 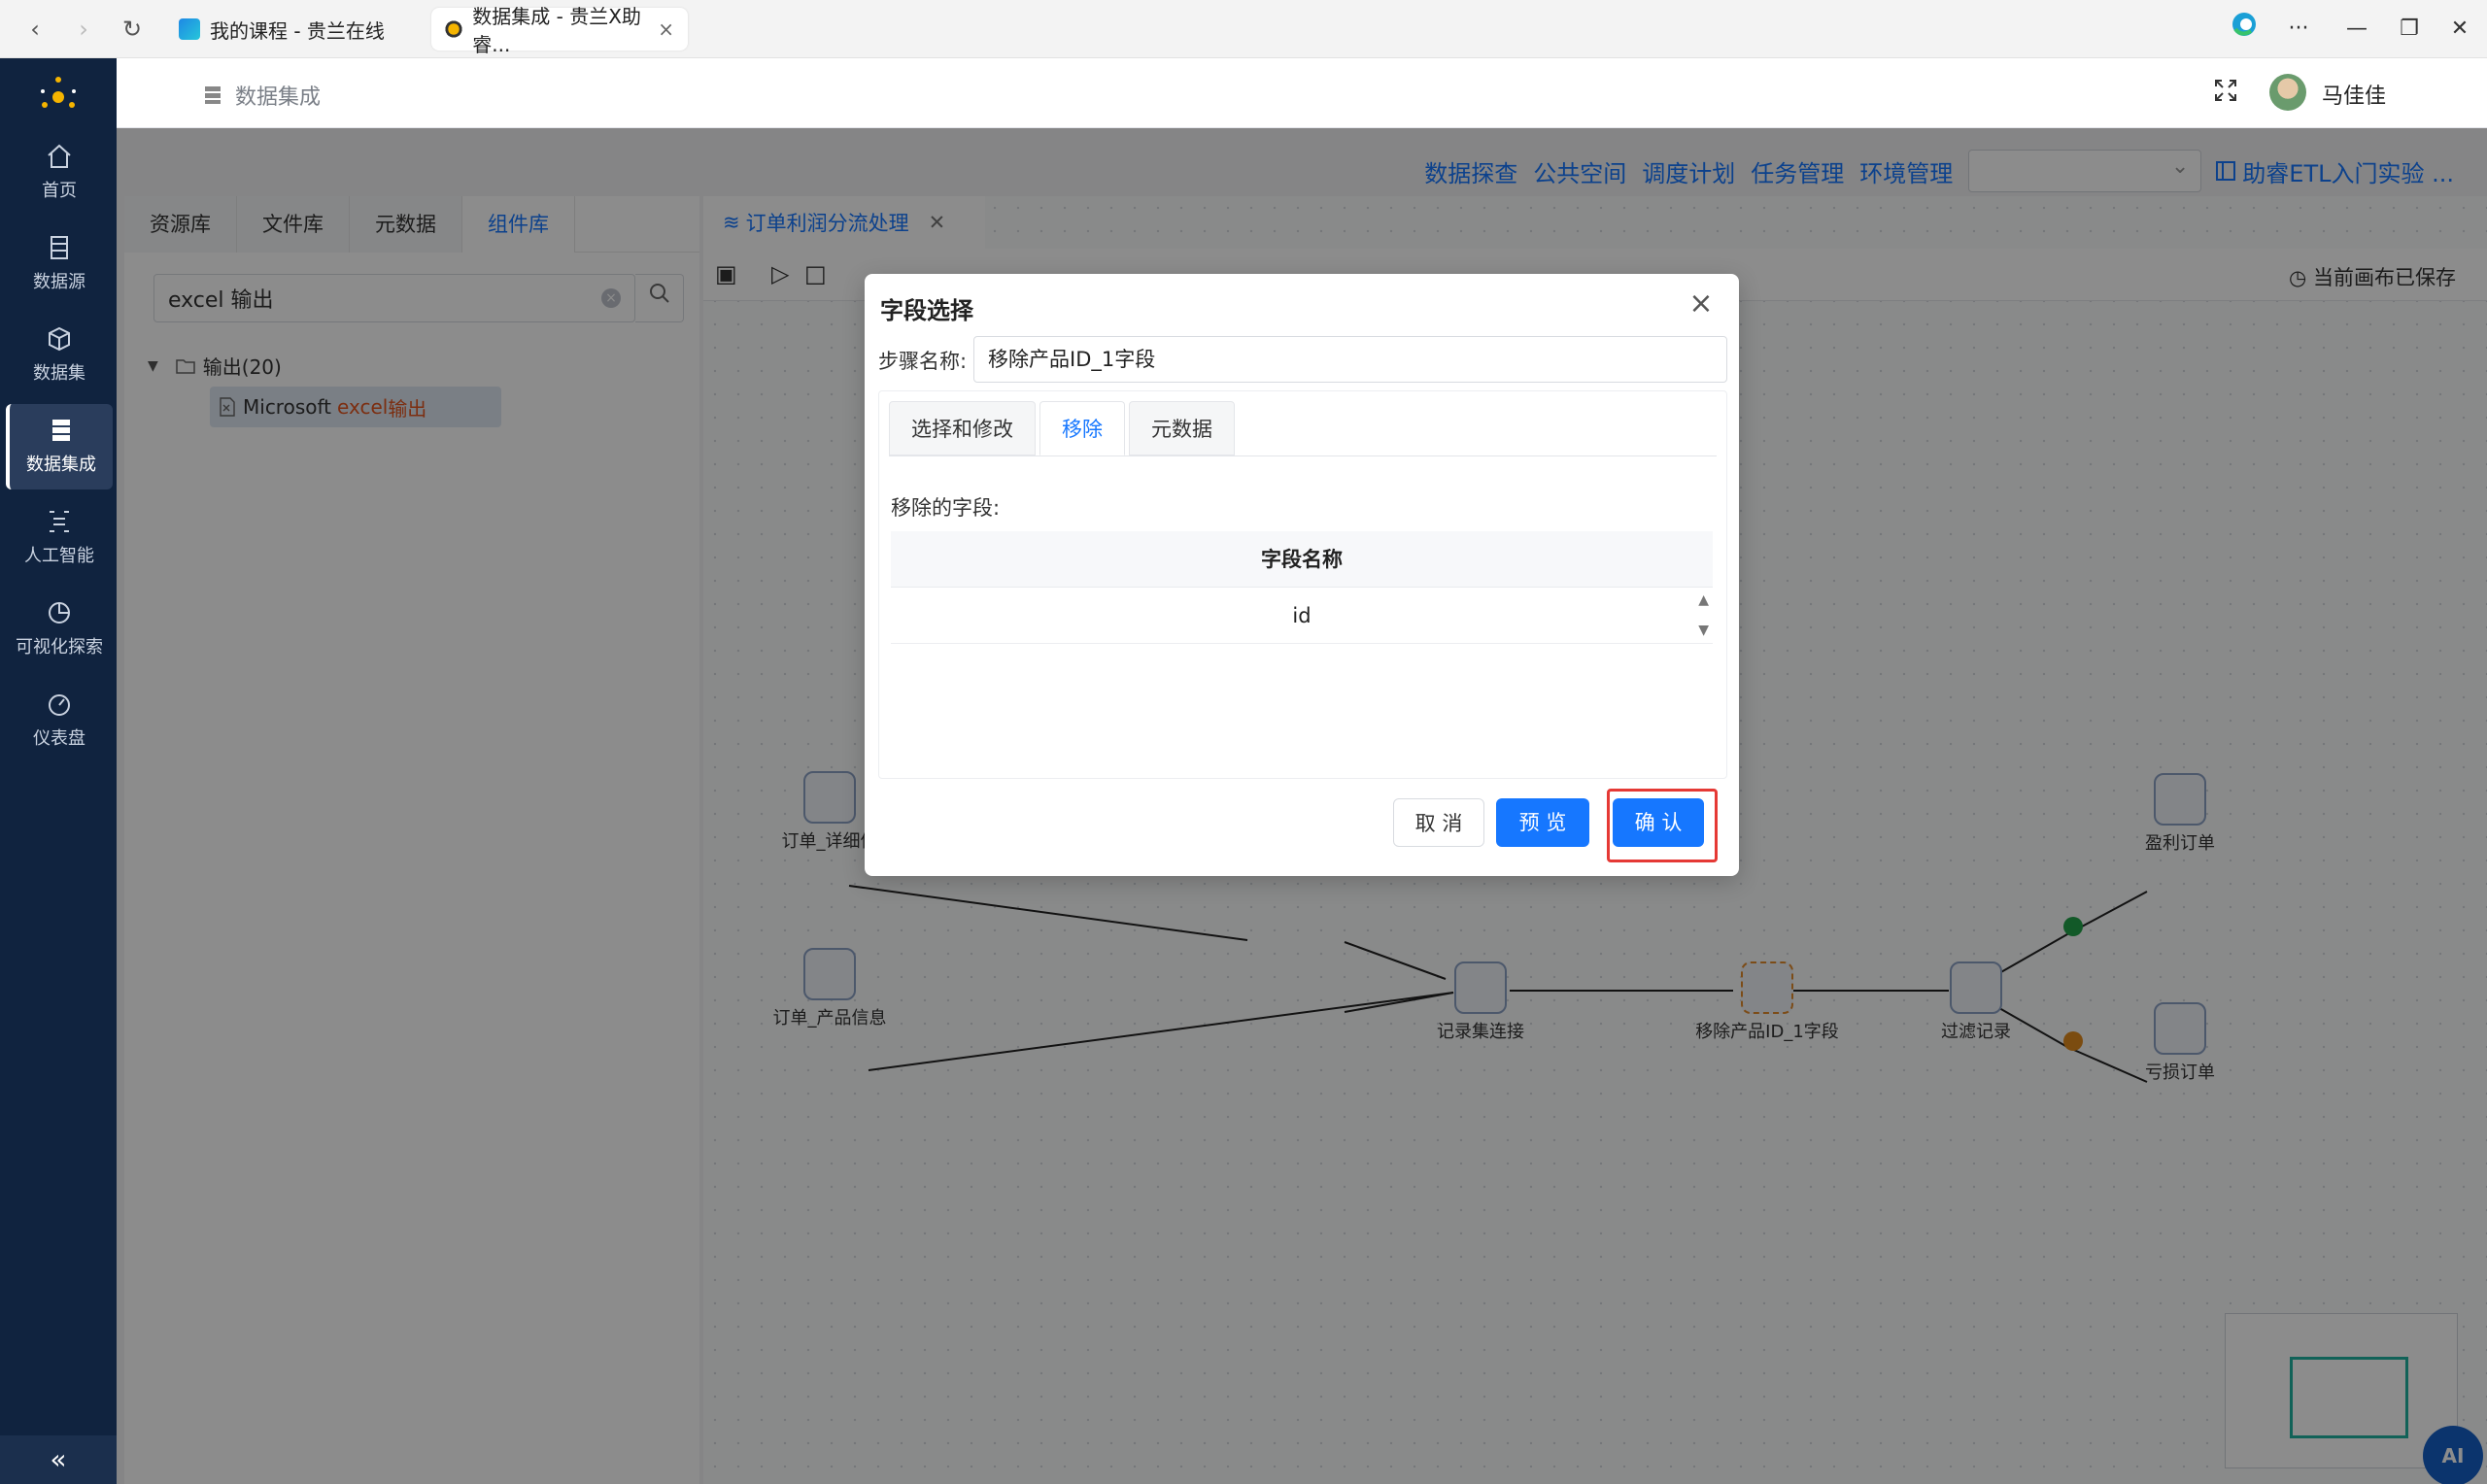 I want to click on sidebar-item-dashboard: 仪表盘, so click(x=59, y=720).